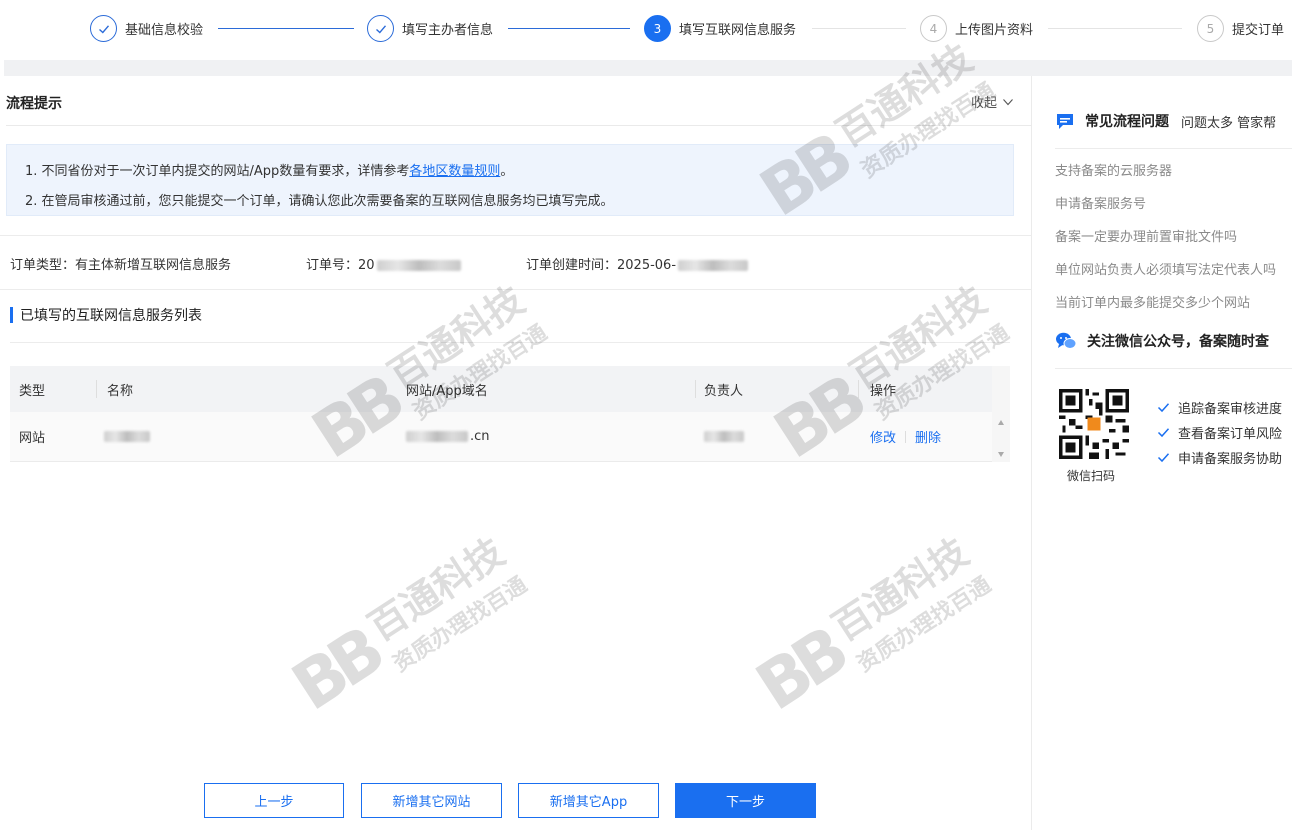 This screenshot has width=1292, height=830. I want to click on feature-item: 追踪备案审核进度, so click(1219, 407).